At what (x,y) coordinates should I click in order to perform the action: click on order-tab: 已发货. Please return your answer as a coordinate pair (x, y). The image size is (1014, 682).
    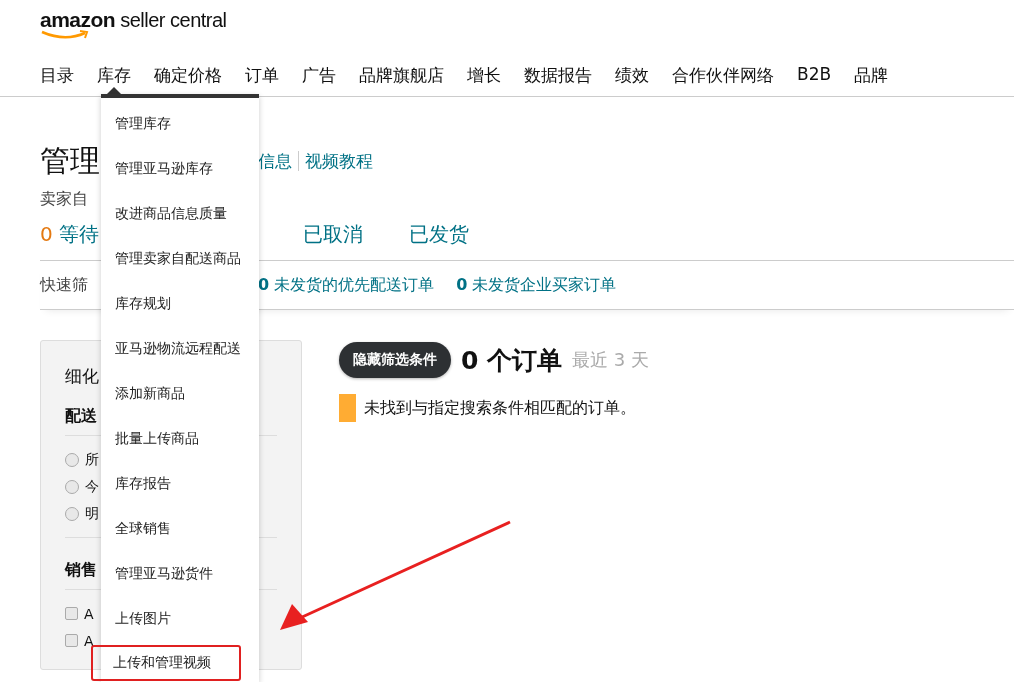
    Looking at the image, I should click on (439, 234).